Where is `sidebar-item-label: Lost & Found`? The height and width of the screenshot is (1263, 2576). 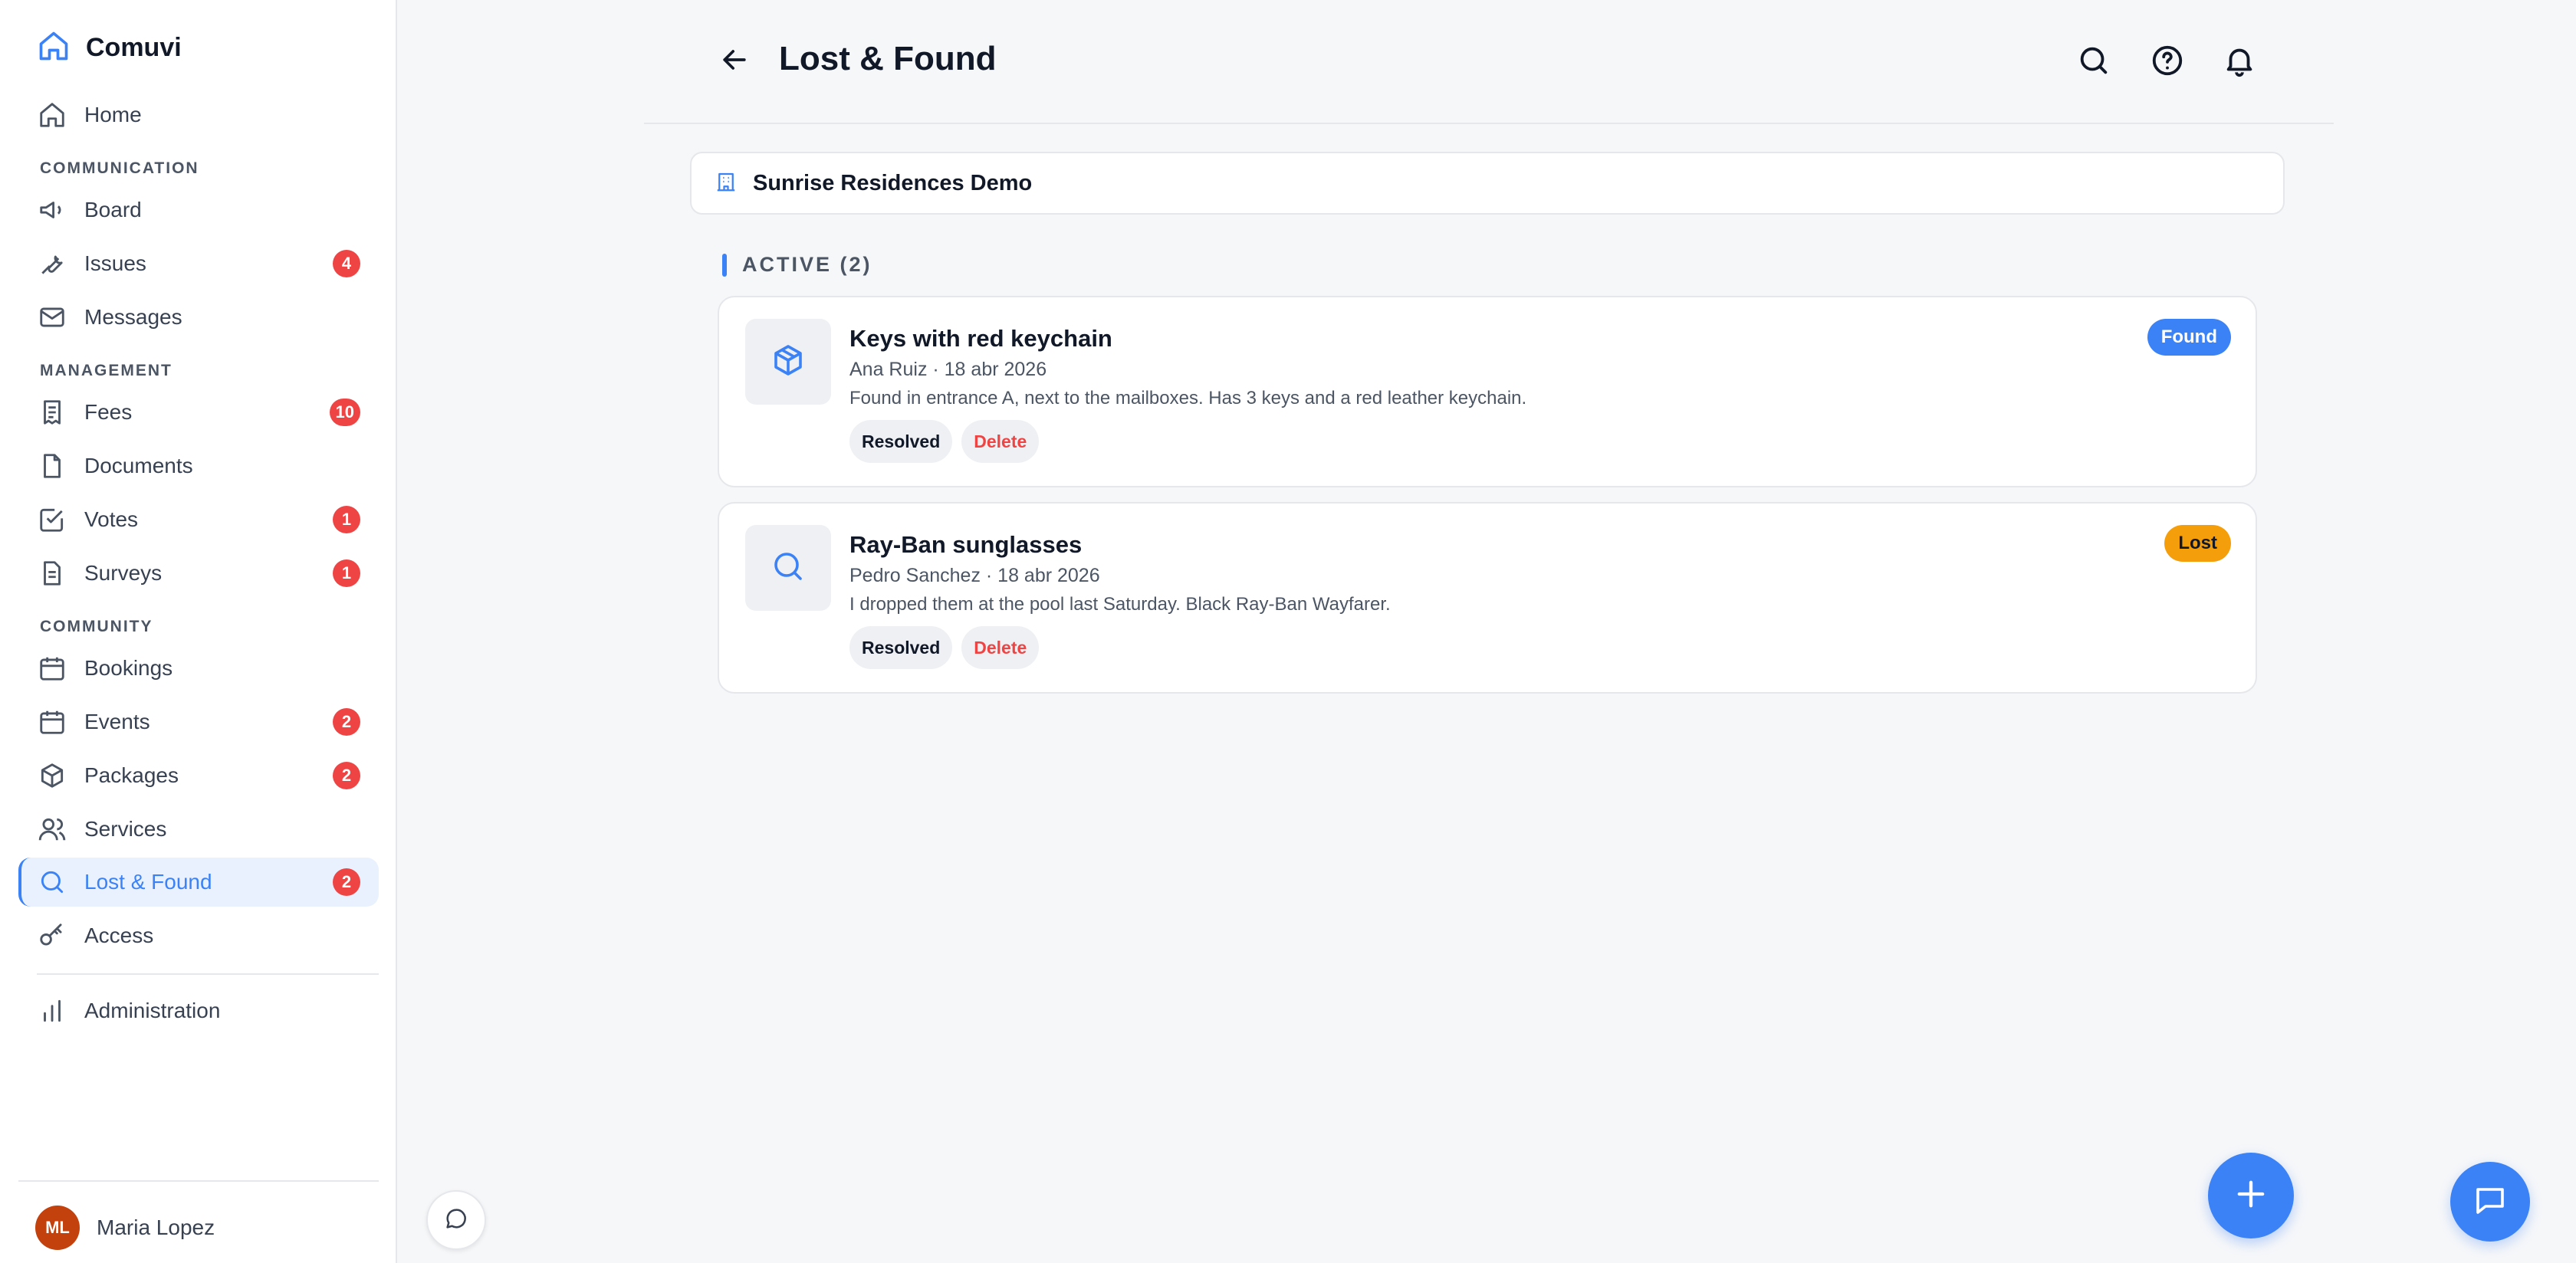 sidebar-item-label: Lost & Found is located at coordinates (148, 882).